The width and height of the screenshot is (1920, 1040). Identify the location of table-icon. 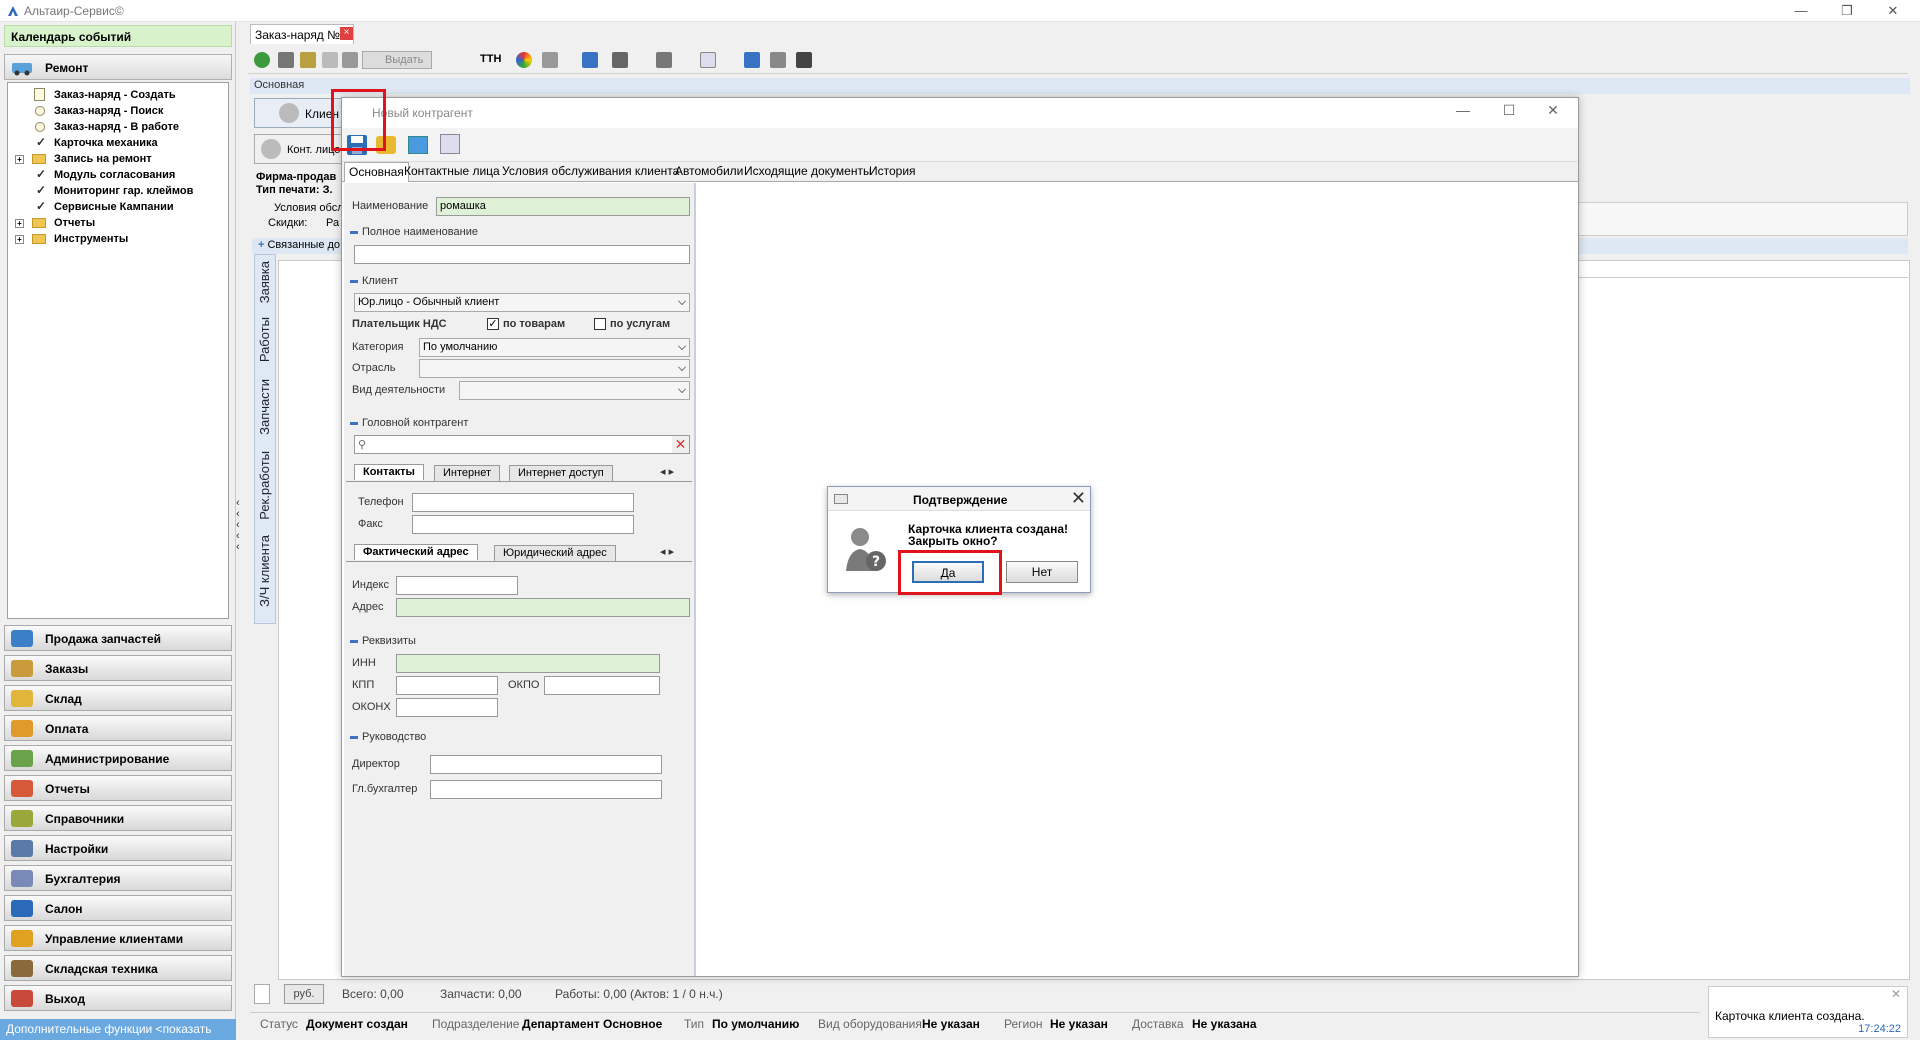
(590, 60).